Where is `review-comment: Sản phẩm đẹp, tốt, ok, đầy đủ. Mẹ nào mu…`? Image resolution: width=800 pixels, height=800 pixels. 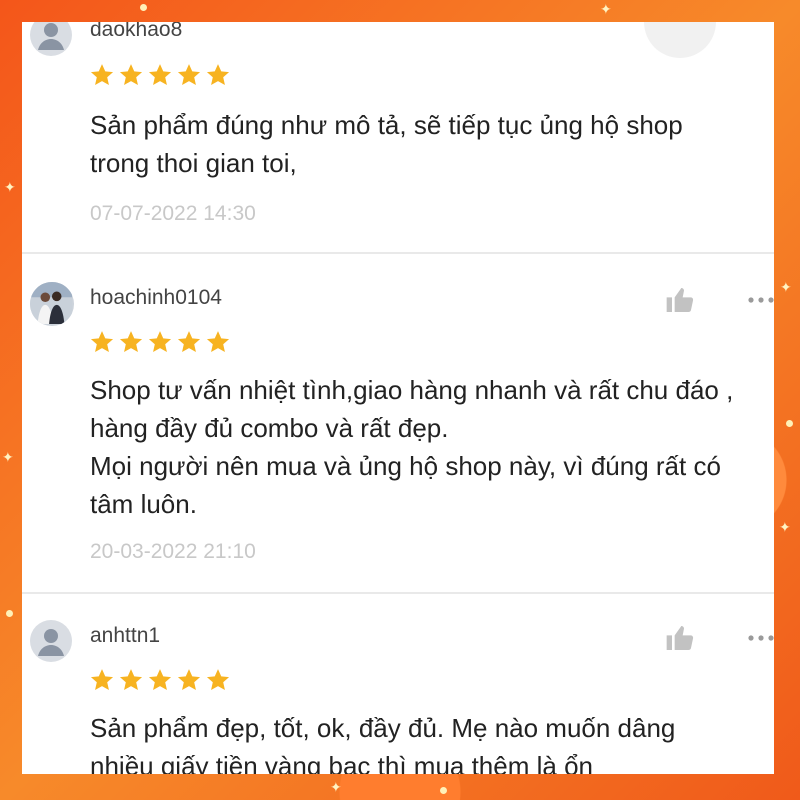
review-comment: Sản phẩm đẹp, tốt, ok, đầy đủ. Mẹ nào mu… is located at coordinates (430, 741).